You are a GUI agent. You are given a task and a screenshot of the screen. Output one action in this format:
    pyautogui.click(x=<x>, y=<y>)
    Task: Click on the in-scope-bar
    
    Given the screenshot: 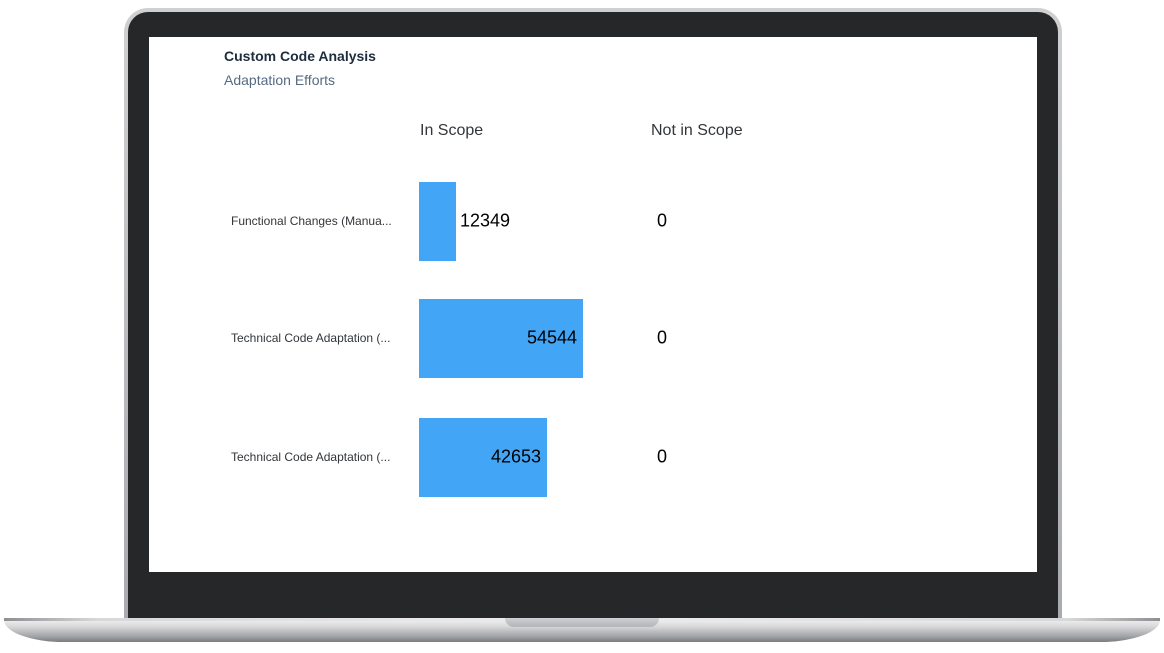 What is the action you would take?
    pyautogui.click(x=437, y=221)
    